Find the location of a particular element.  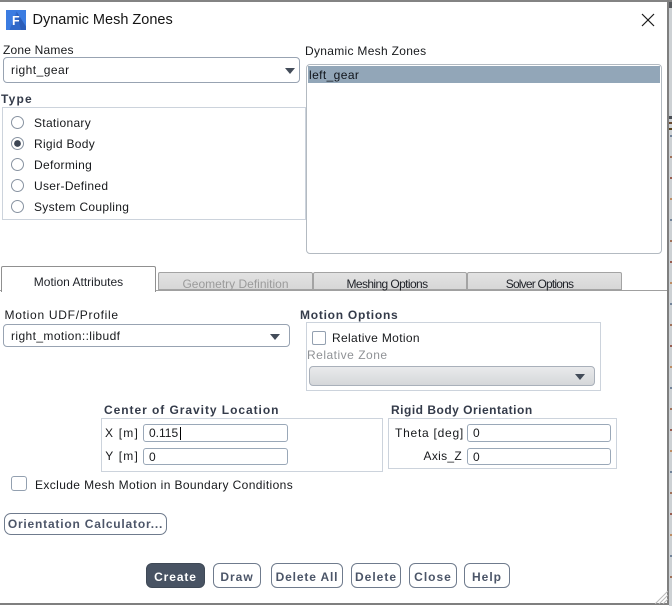

svg-text: F is located at coordinates (16, 21).